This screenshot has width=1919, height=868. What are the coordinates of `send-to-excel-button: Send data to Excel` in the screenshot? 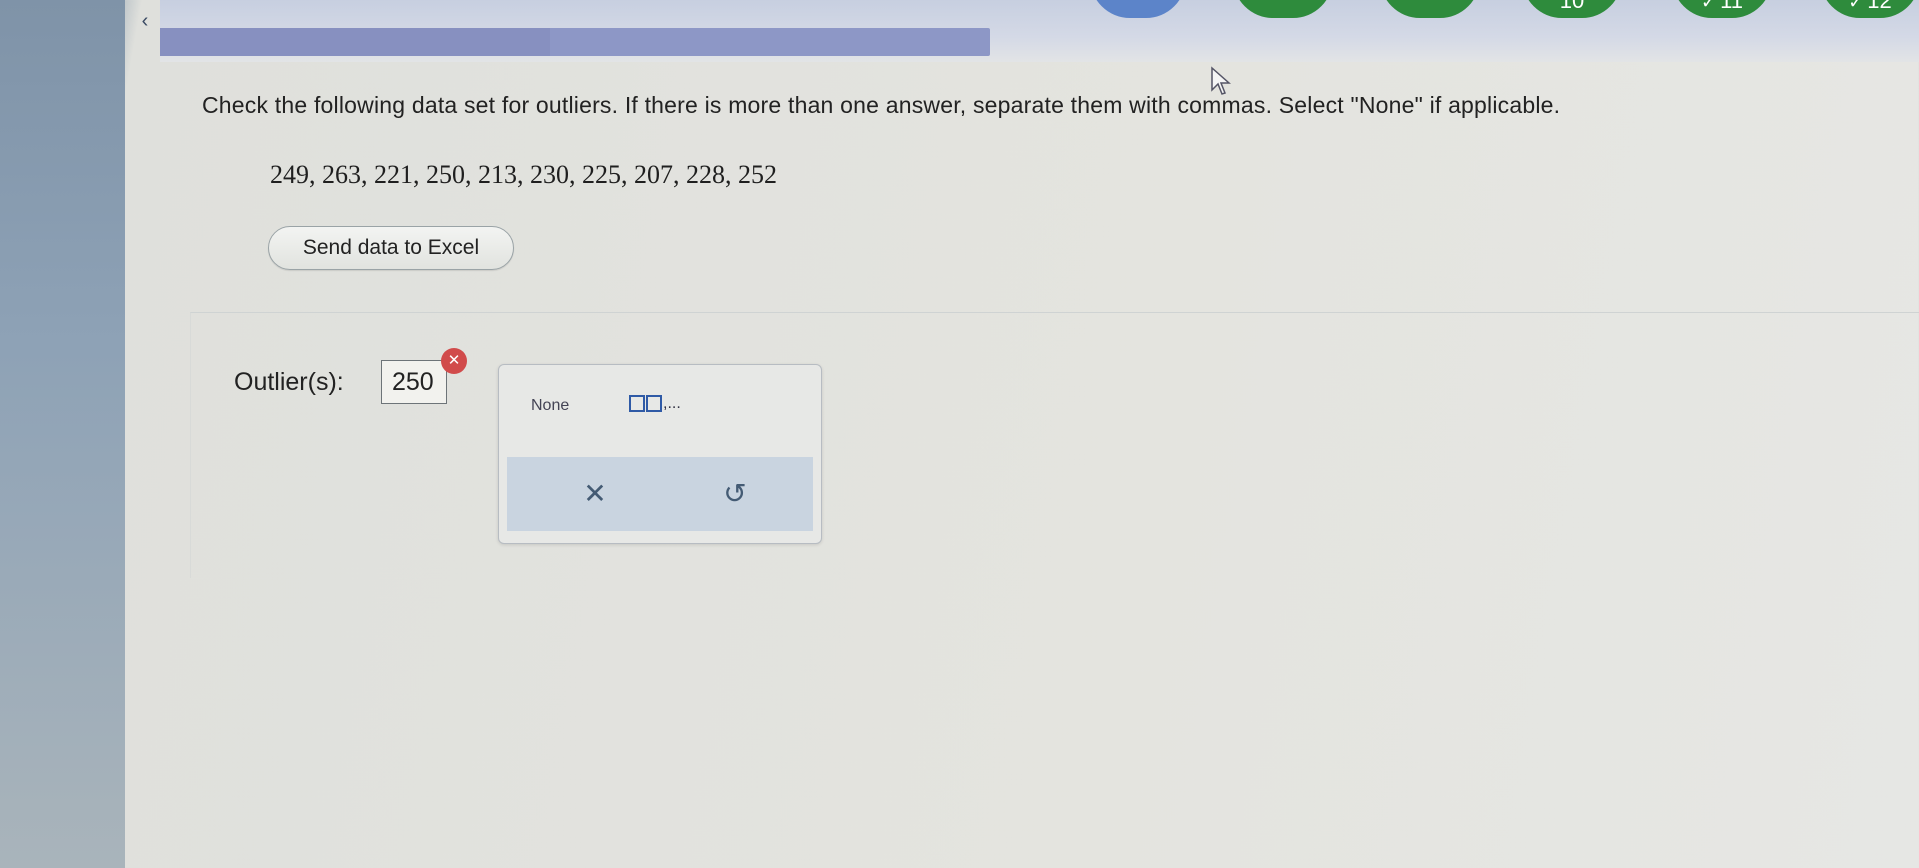 It's located at (391, 248).